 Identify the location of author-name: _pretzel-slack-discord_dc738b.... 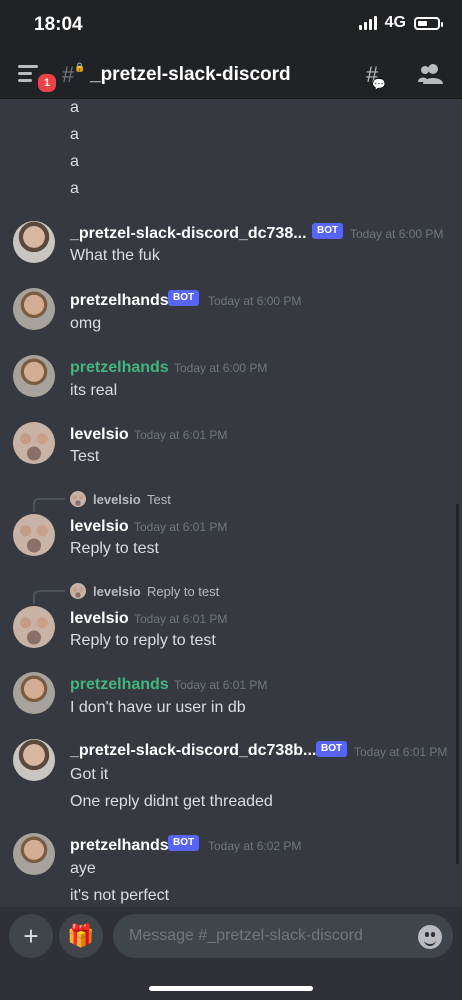
(193, 751).